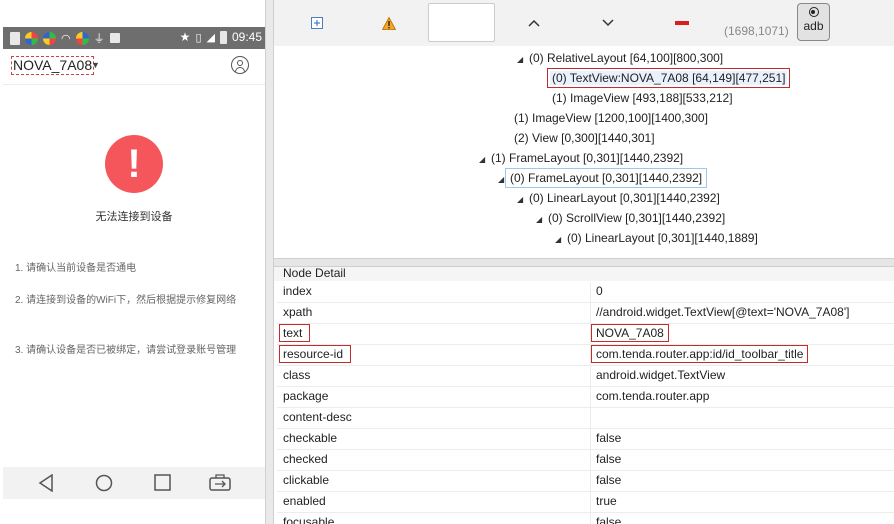  Describe the element at coordinates (608, 23) in the screenshot. I see `chevron-down-icon` at that location.